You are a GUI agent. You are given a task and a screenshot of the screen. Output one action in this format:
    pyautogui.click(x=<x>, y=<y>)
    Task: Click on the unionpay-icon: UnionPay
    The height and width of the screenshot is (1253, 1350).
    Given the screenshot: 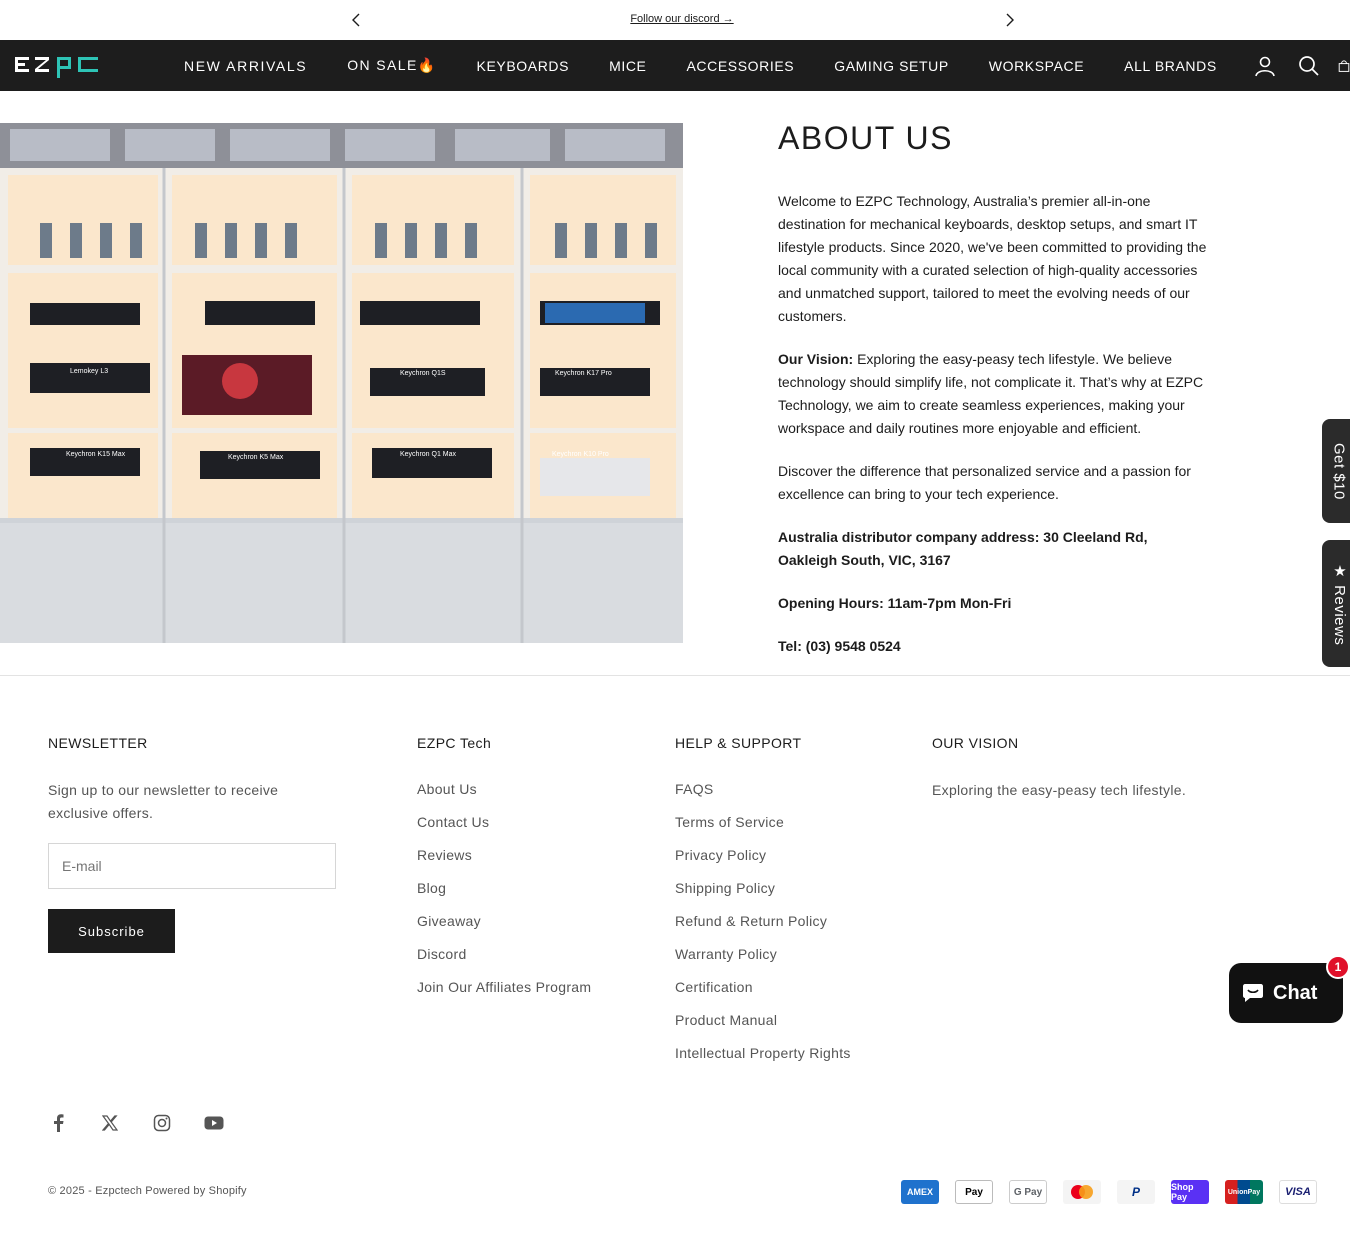 What is the action you would take?
    pyautogui.click(x=1244, y=1192)
    